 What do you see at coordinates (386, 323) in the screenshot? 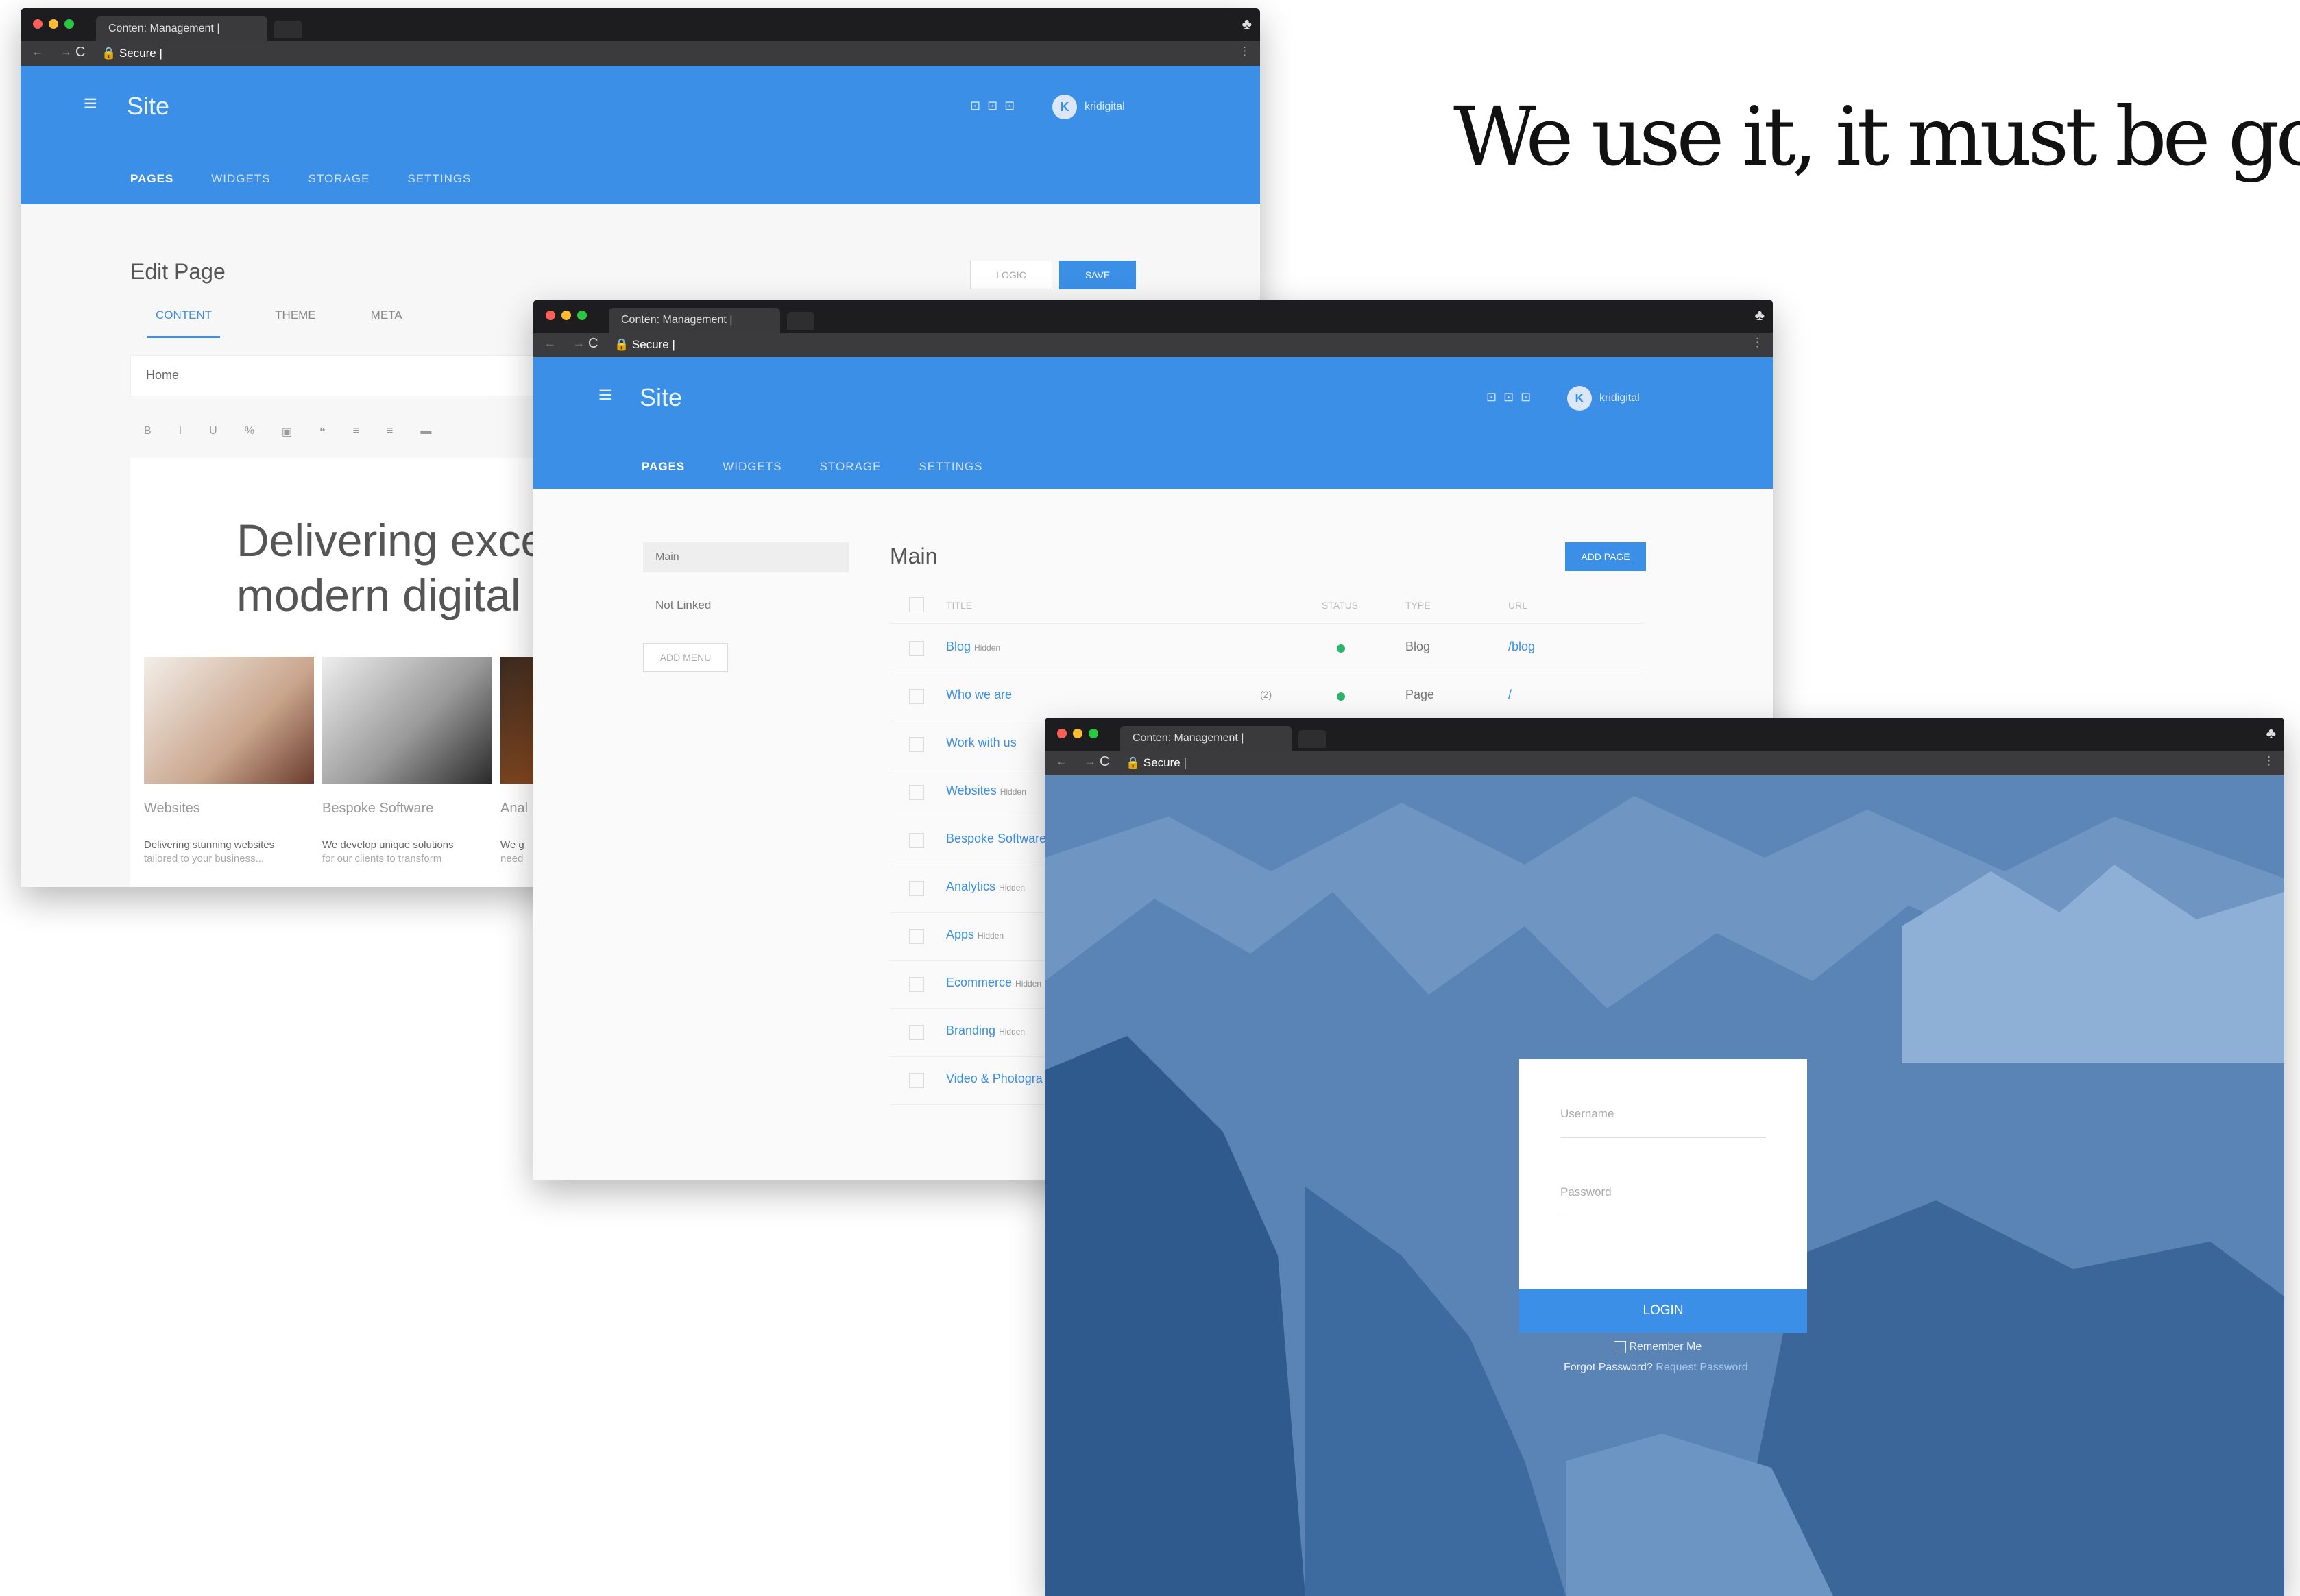
I see `tab-meta: META` at bounding box center [386, 323].